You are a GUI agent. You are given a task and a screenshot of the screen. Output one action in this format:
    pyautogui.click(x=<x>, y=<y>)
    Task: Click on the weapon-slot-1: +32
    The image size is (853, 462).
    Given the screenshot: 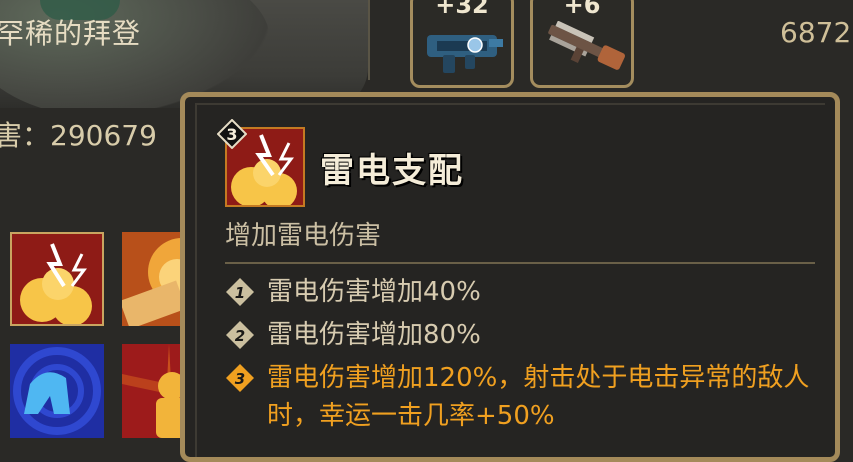 What is the action you would take?
    pyautogui.click(x=462, y=44)
    